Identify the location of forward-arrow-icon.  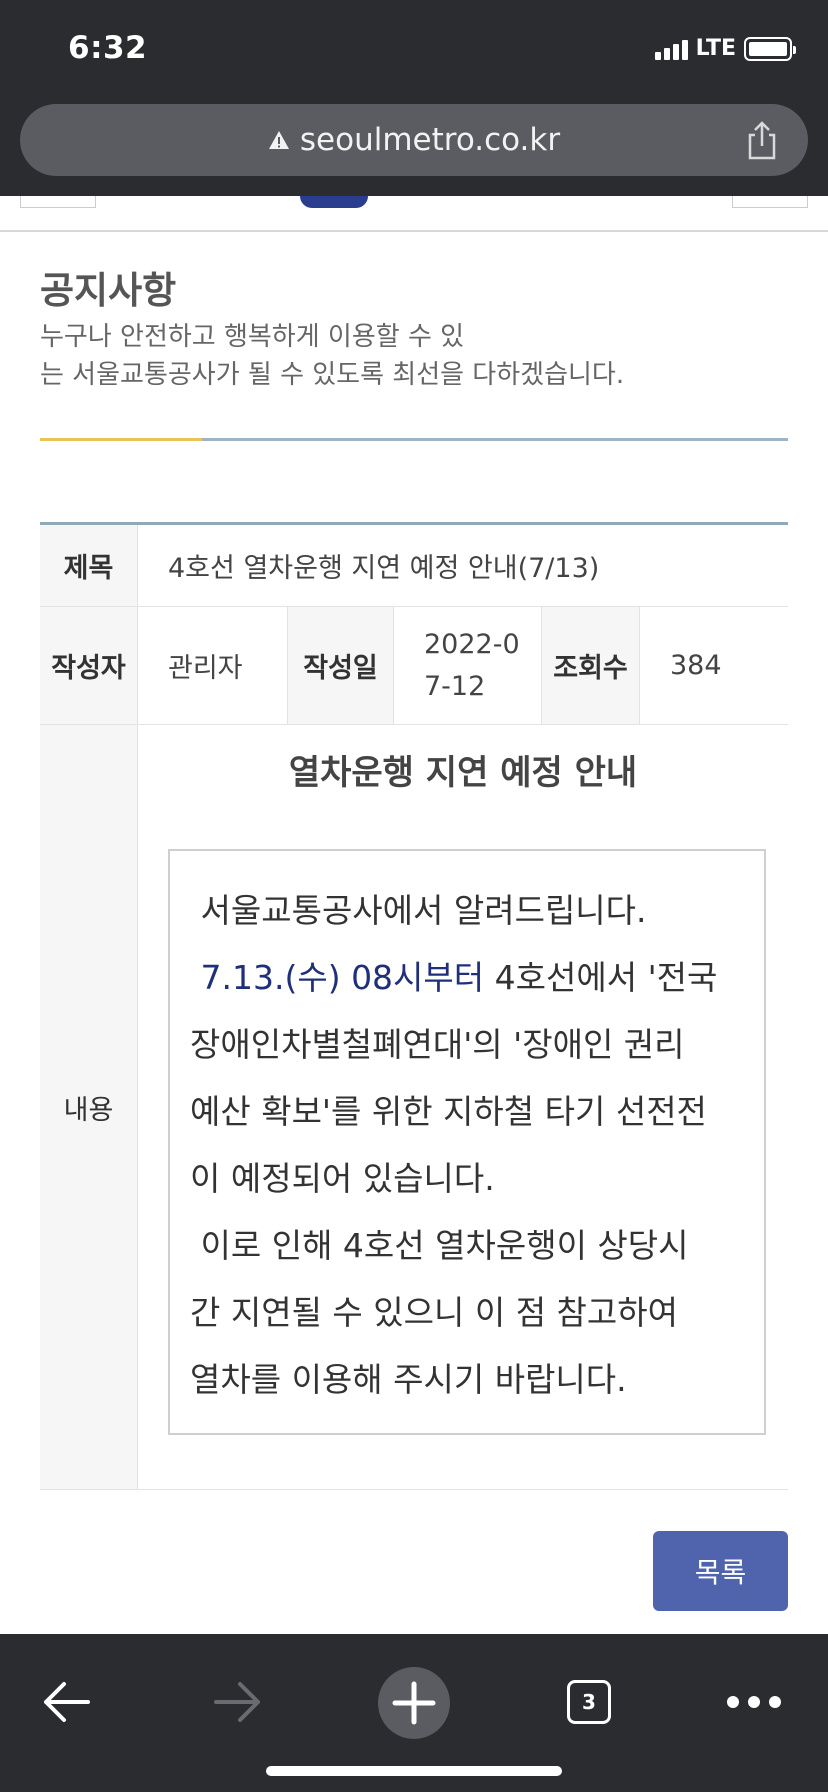
(237, 1702).